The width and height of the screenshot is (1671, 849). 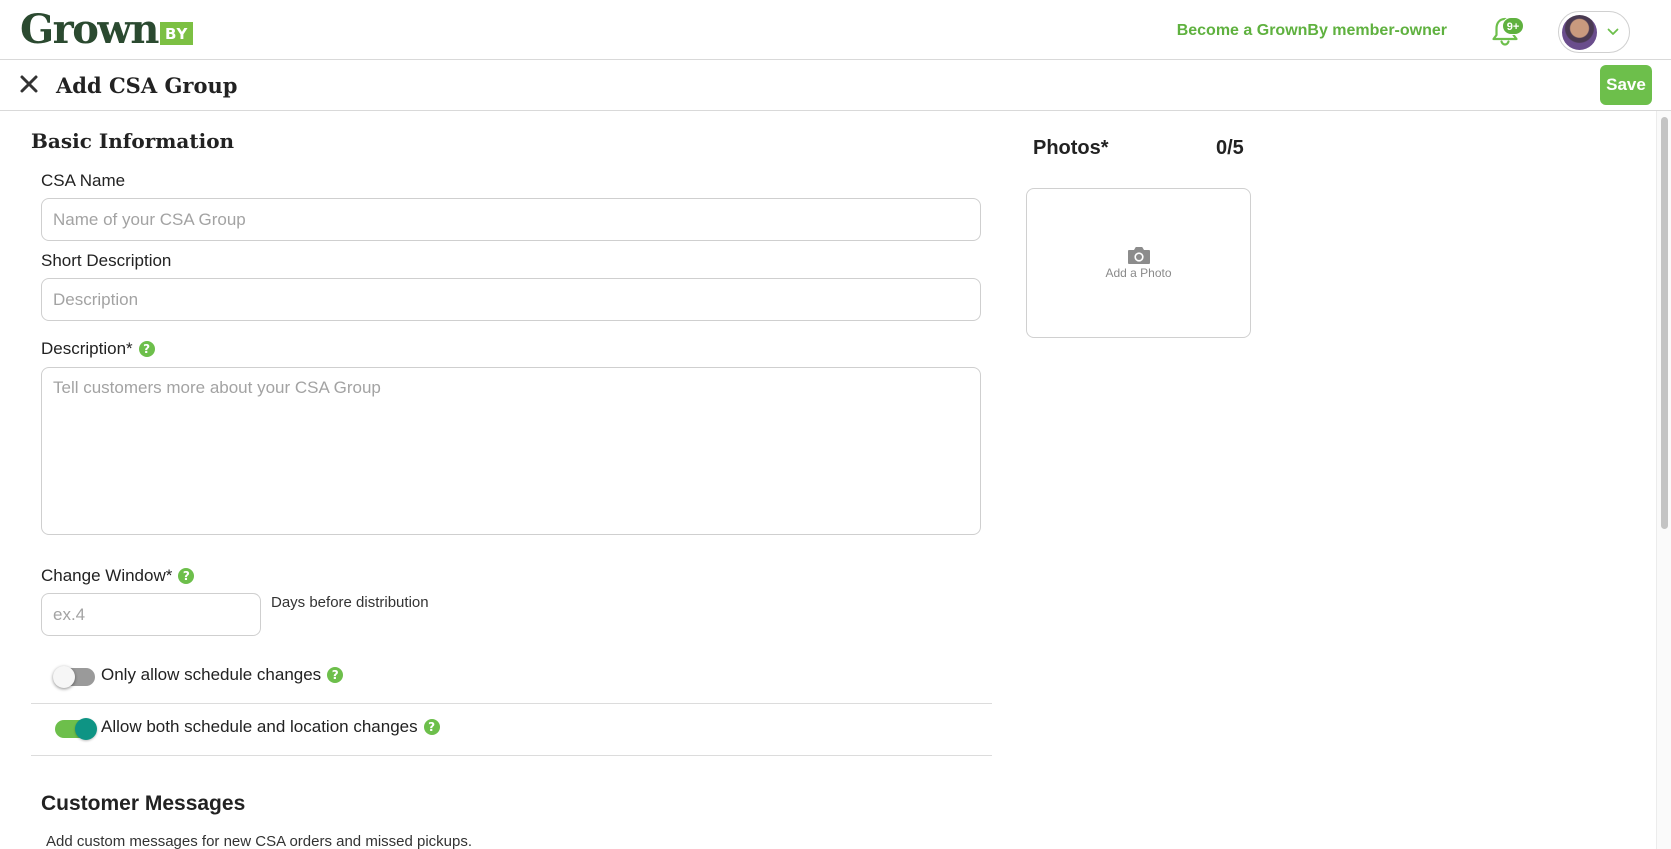 I want to click on add-photo-button: Add a Photo, so click(x=1138, y=263).